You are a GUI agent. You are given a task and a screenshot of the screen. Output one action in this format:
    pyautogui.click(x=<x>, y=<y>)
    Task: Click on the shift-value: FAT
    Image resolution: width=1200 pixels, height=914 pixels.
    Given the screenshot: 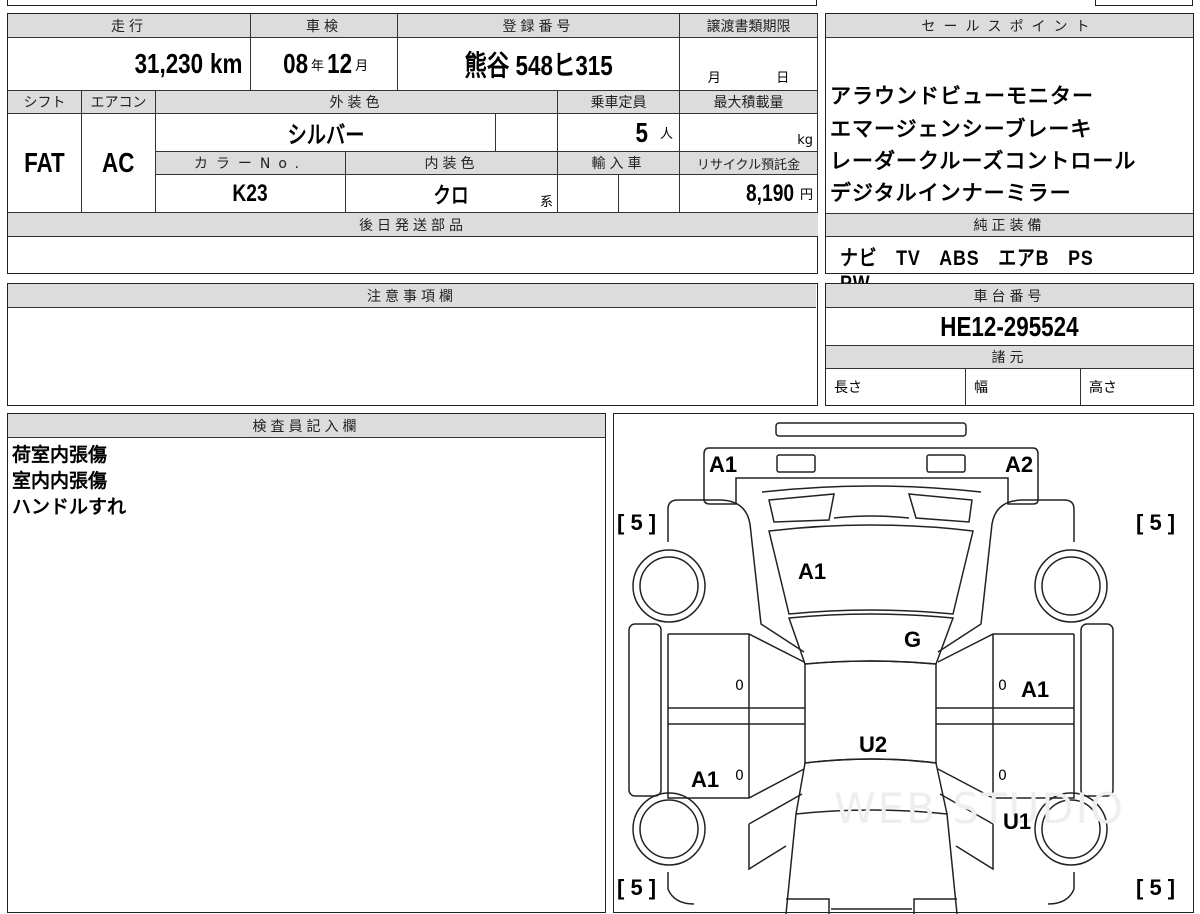 What is the action you would take?
    pyautogui.click(x=45, y=163)
    